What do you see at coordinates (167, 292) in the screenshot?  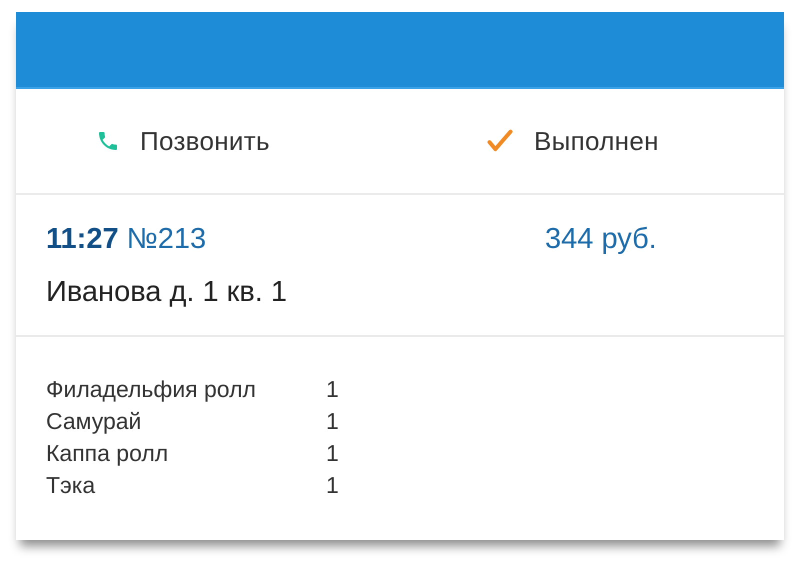 I see `delivery-address: Иванова д. 1 кв. 1` at bounding box center [167, 292].